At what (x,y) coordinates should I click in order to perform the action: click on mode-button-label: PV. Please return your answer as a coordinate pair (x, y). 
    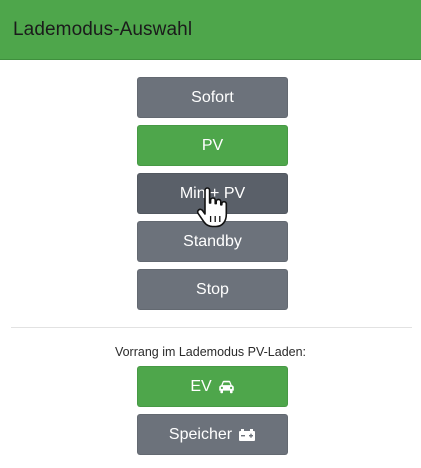
    Looking at the image, I should click on (212, 145).